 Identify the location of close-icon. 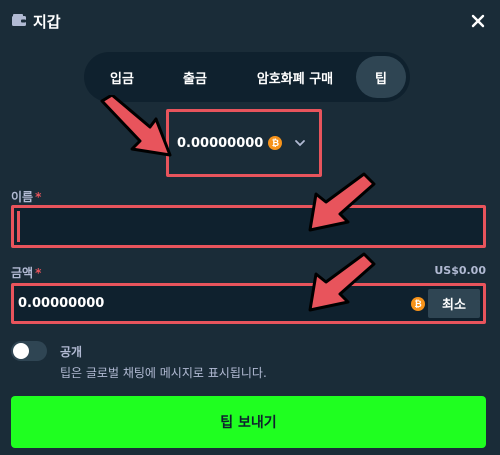
(478, 21).